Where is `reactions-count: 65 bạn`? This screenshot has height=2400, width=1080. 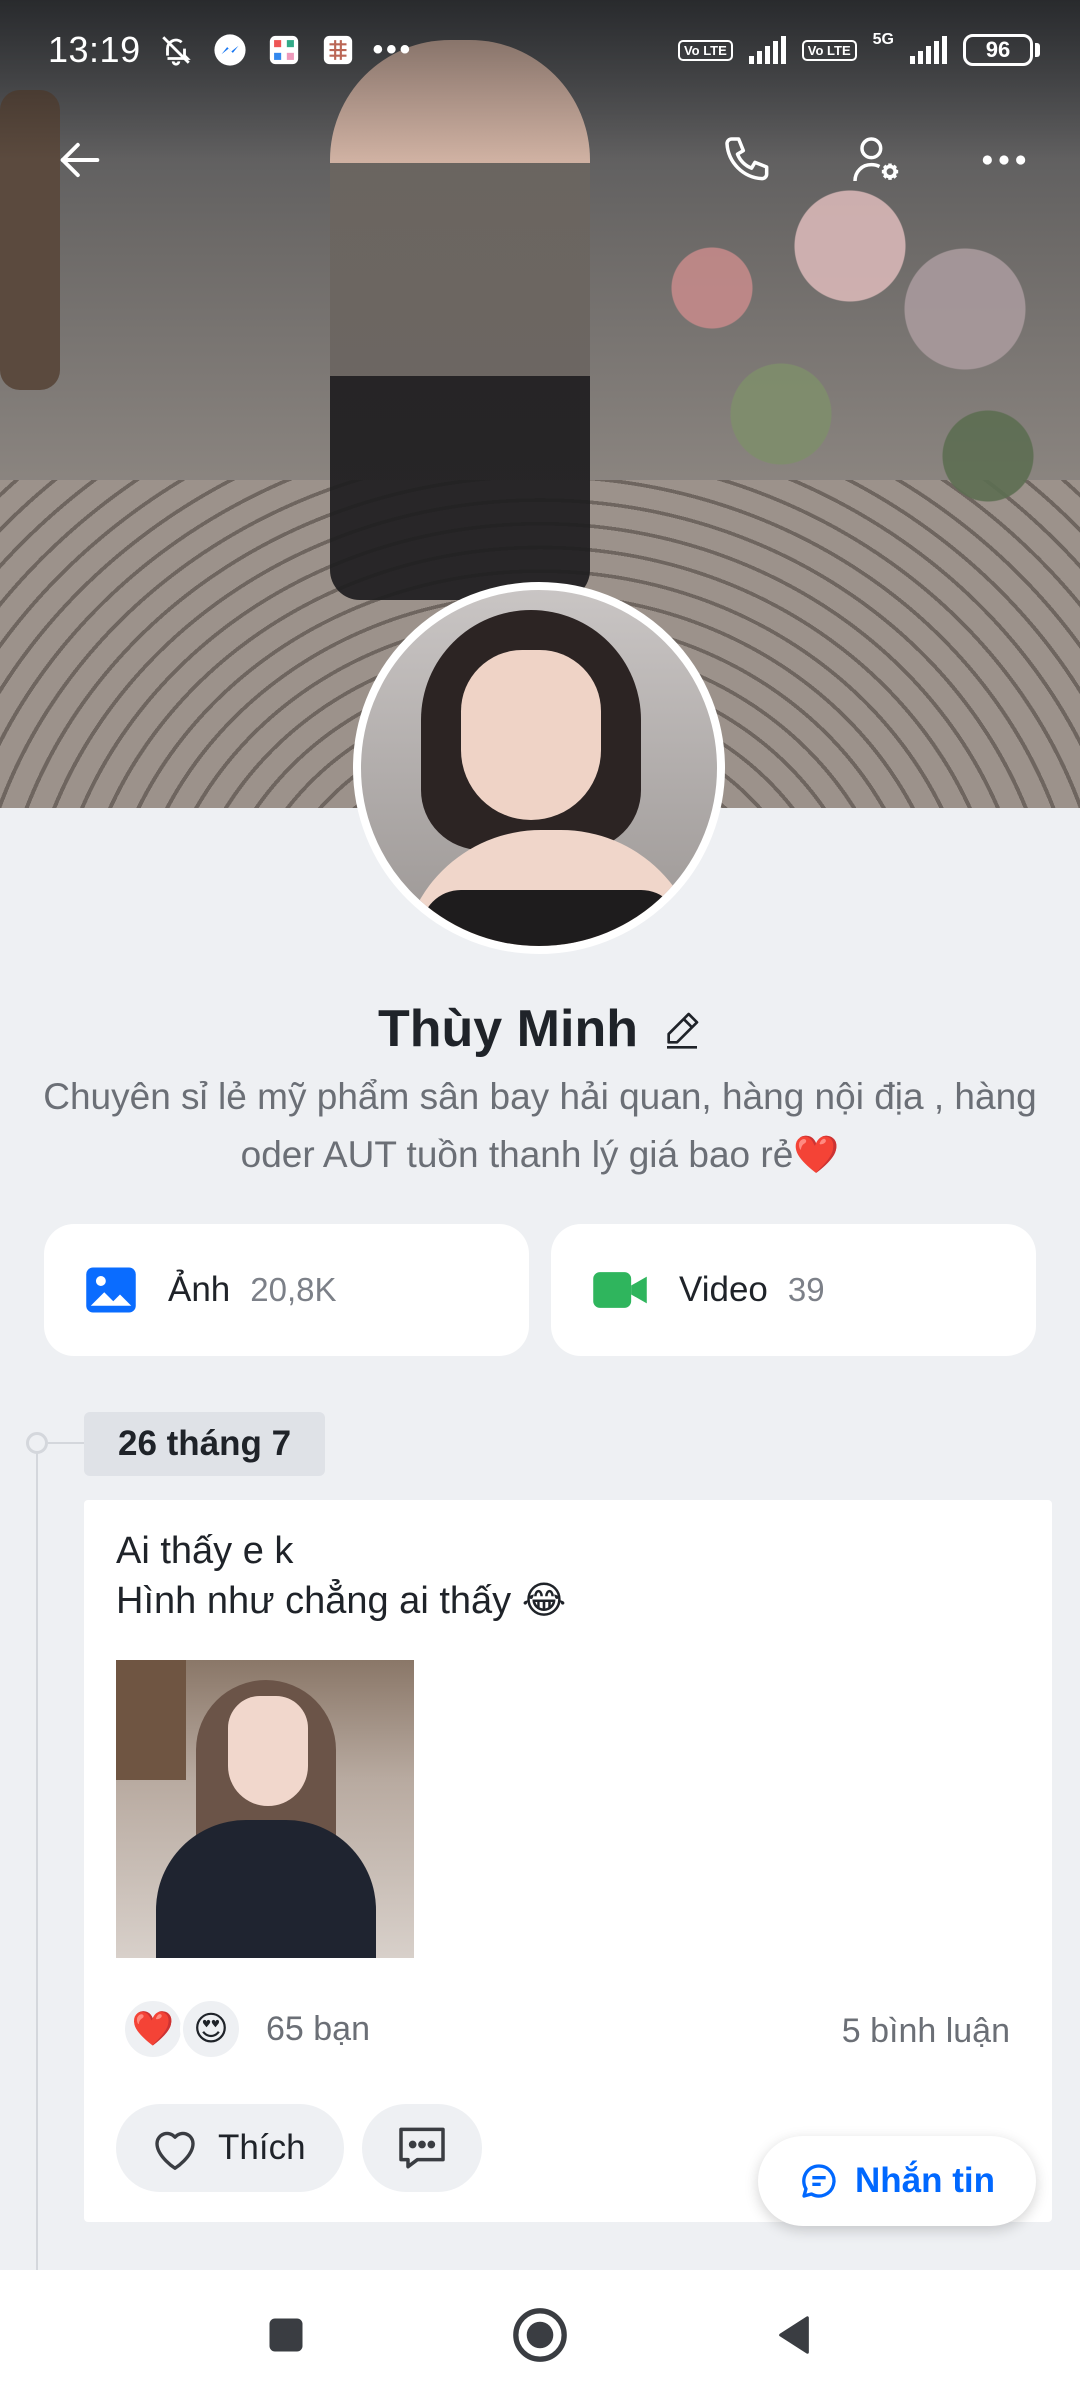
reactions-count: 65 bạn is located at coordinates (318, 2028).